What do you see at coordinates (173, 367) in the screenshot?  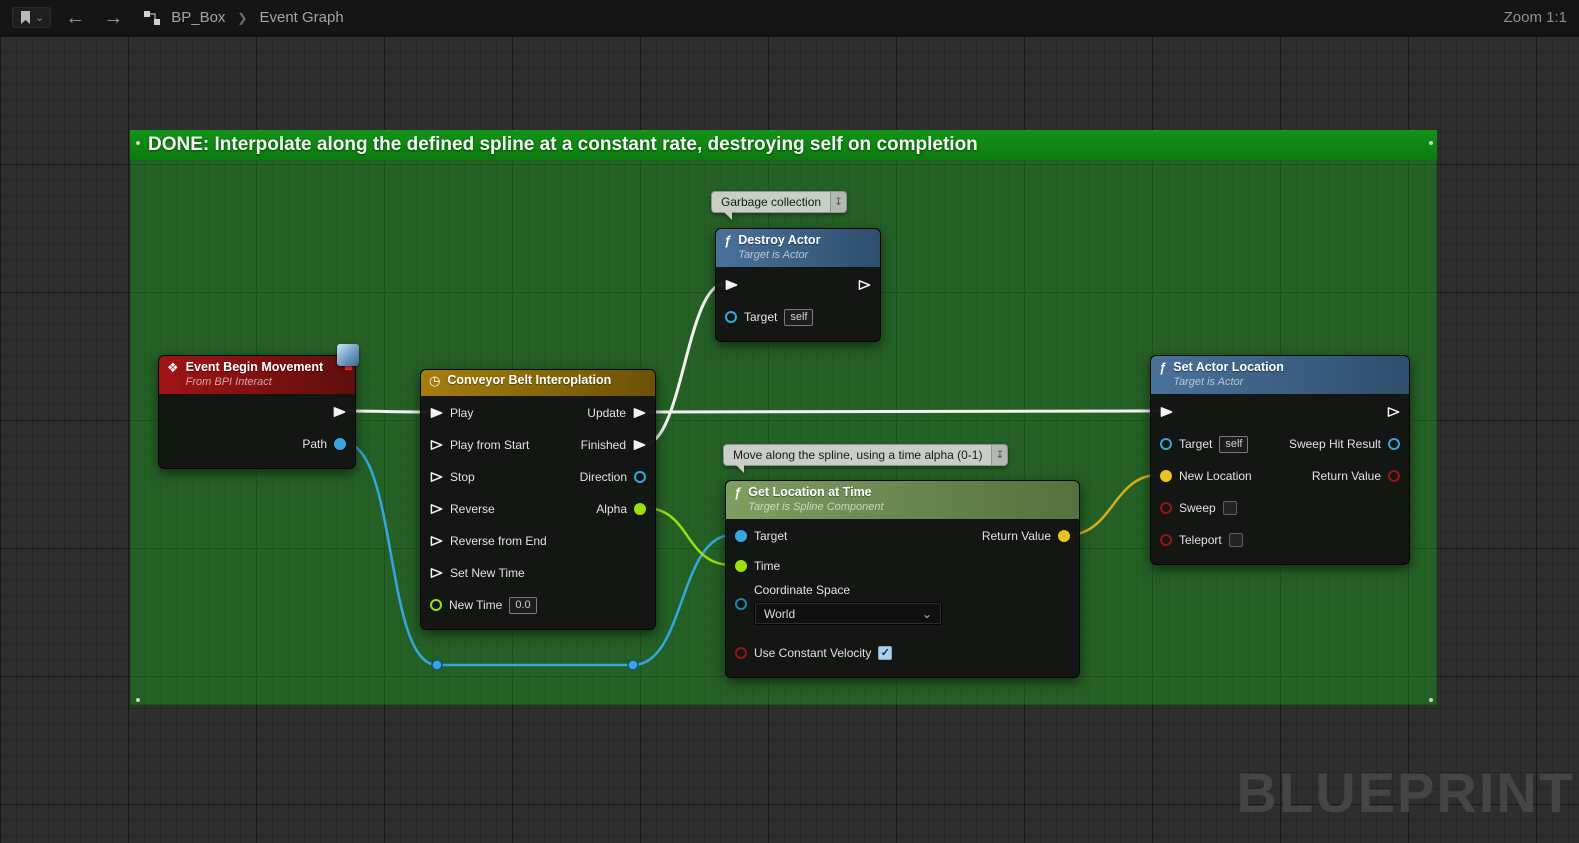 I see `event-icon: ❖` at bounding box center [173, 367].